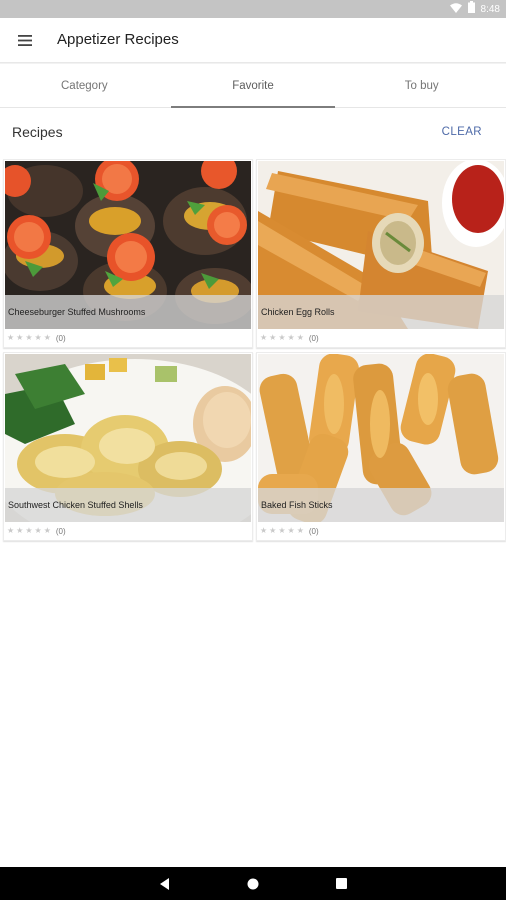 Image resolution: width=506 pixels, height=900 pixels. What do you see at coordinates (37, 132) in the screenshot?
I see `section-title: Recipes` at bounding box center [37, 132].